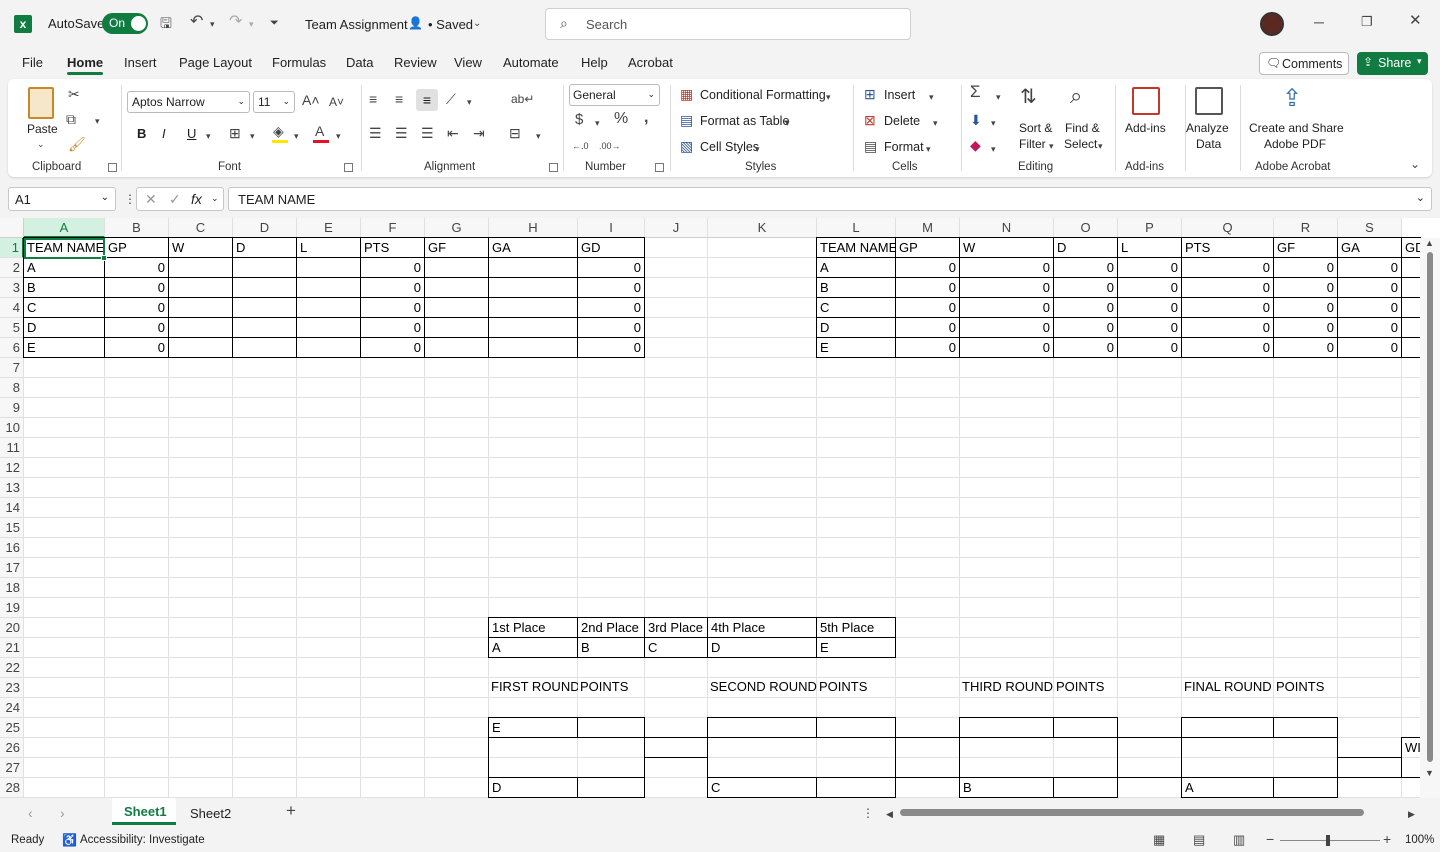  What do you see at coordinates (264, 247) in the screenshot?
I see `table1-header: D` at bounding box center [264, 247].